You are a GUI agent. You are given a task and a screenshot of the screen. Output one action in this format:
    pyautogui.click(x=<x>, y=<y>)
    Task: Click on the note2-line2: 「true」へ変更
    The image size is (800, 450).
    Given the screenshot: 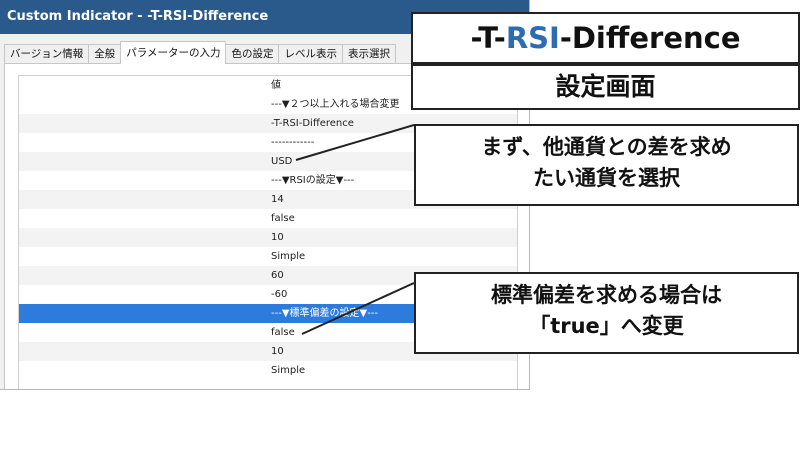 What is the action you would take?
    pyautogui.click(x=606, y=326)
    